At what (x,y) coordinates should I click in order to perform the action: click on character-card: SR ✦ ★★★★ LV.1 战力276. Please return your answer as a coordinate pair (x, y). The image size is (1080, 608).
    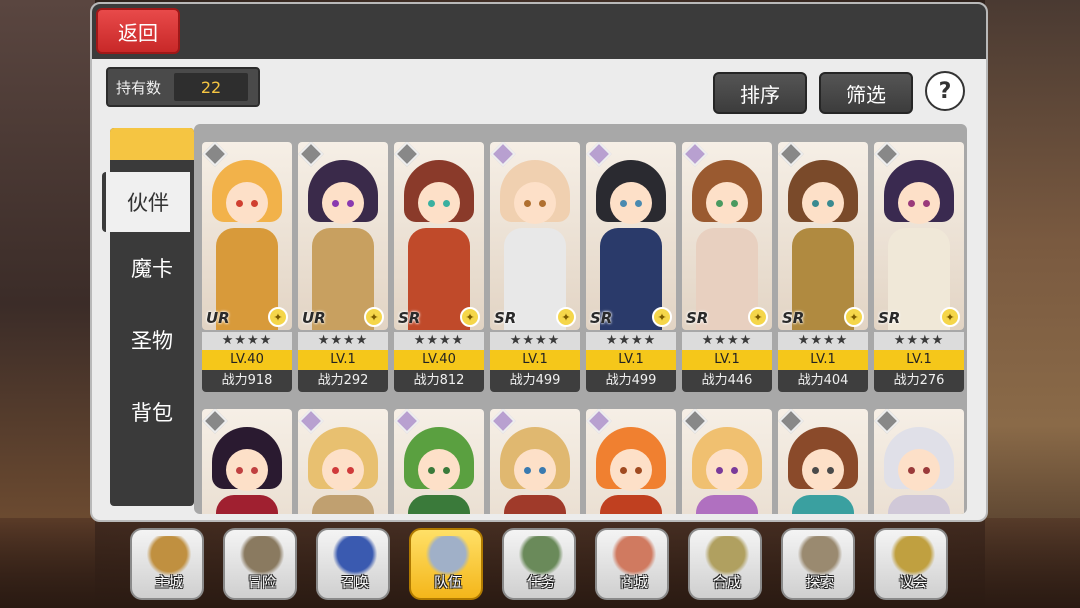
    Looking at the image, I should click on (919, 267).